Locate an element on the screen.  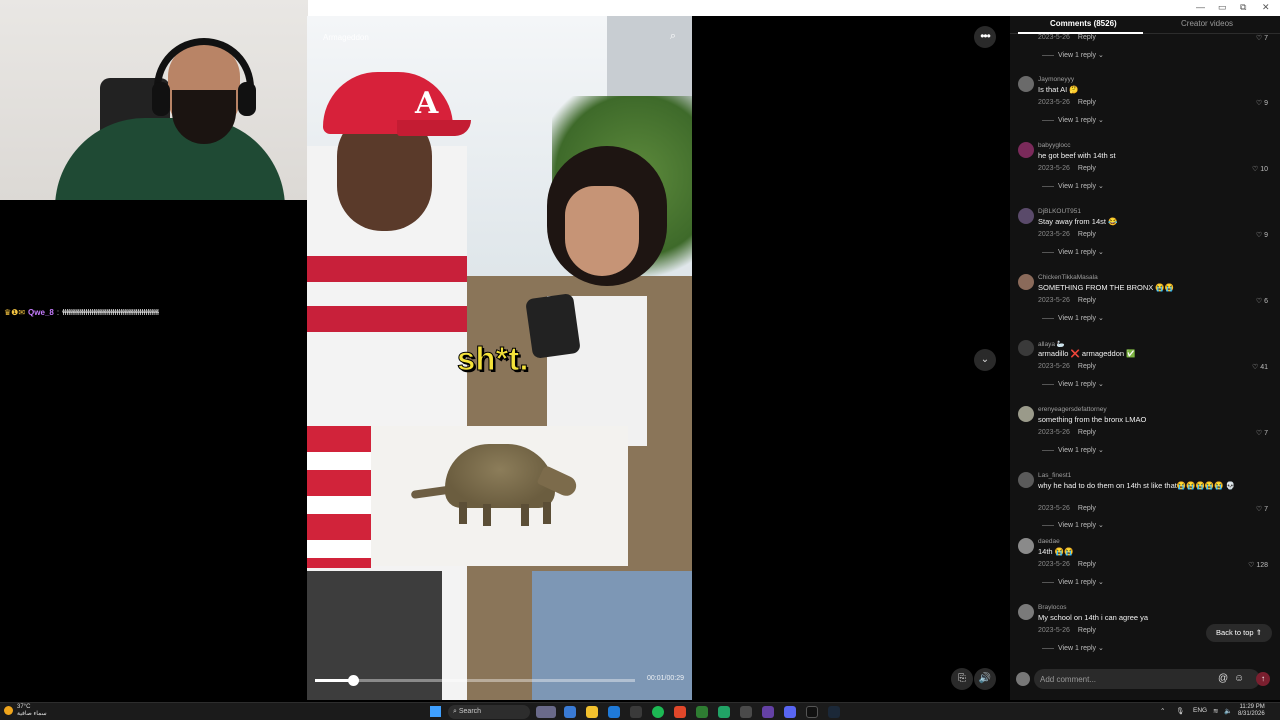
volume-icon: 🔊 is located at coordinates (985, 679).